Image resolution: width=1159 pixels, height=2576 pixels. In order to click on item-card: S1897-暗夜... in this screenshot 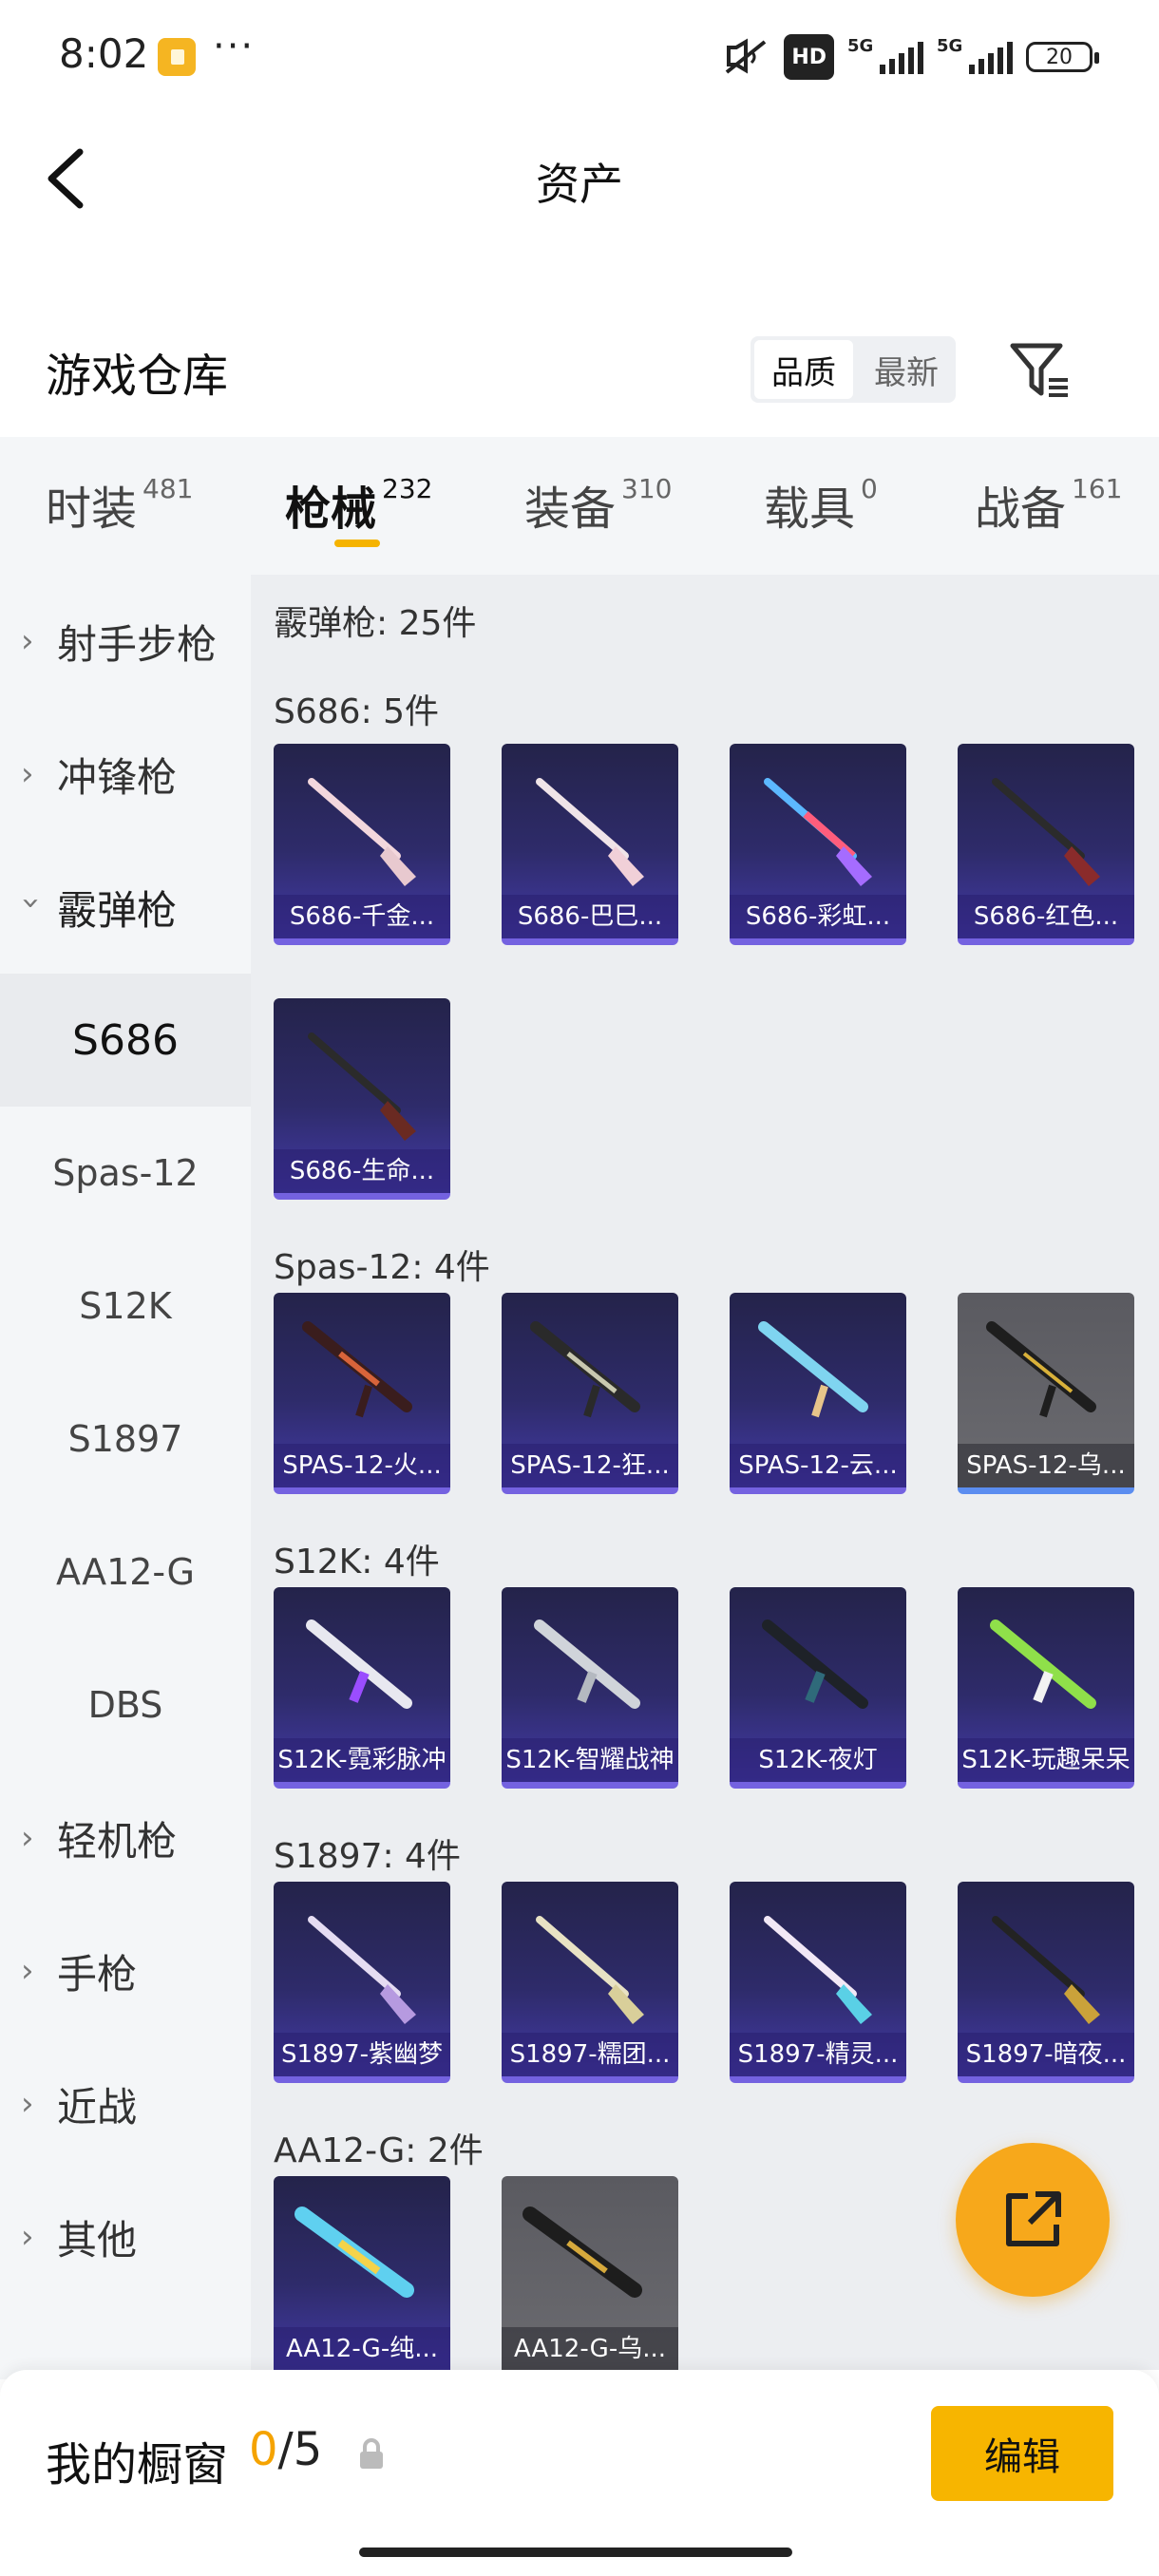, I will do `click(1046, 1983)`.